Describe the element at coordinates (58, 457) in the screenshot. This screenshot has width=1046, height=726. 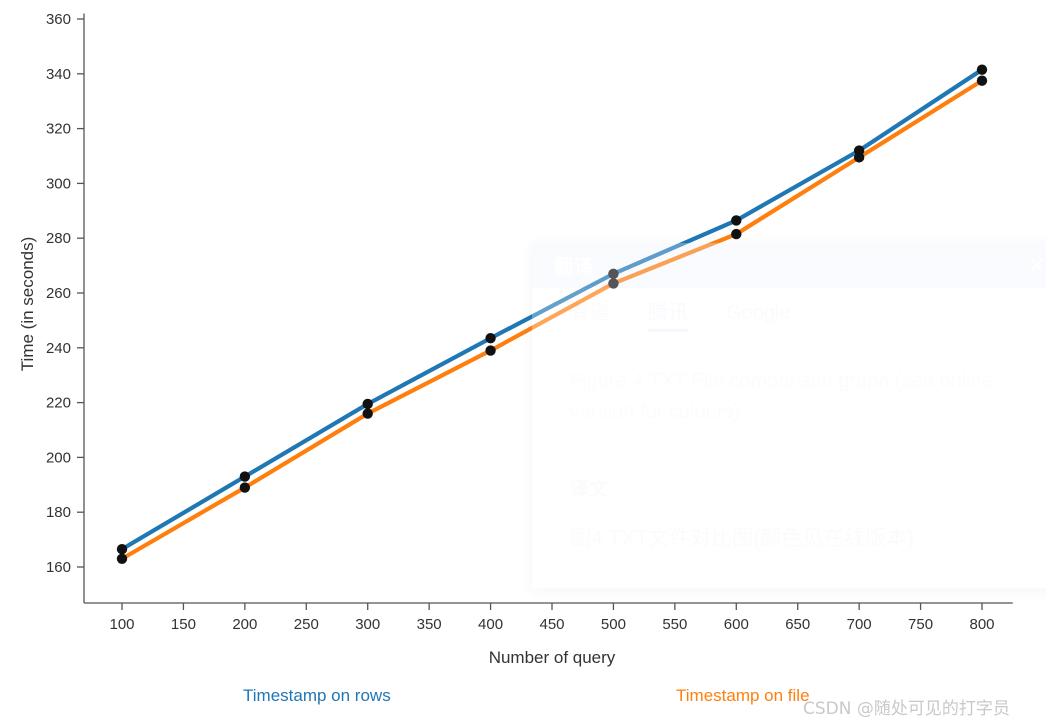
I see `y-tick-label: 200` at that location.